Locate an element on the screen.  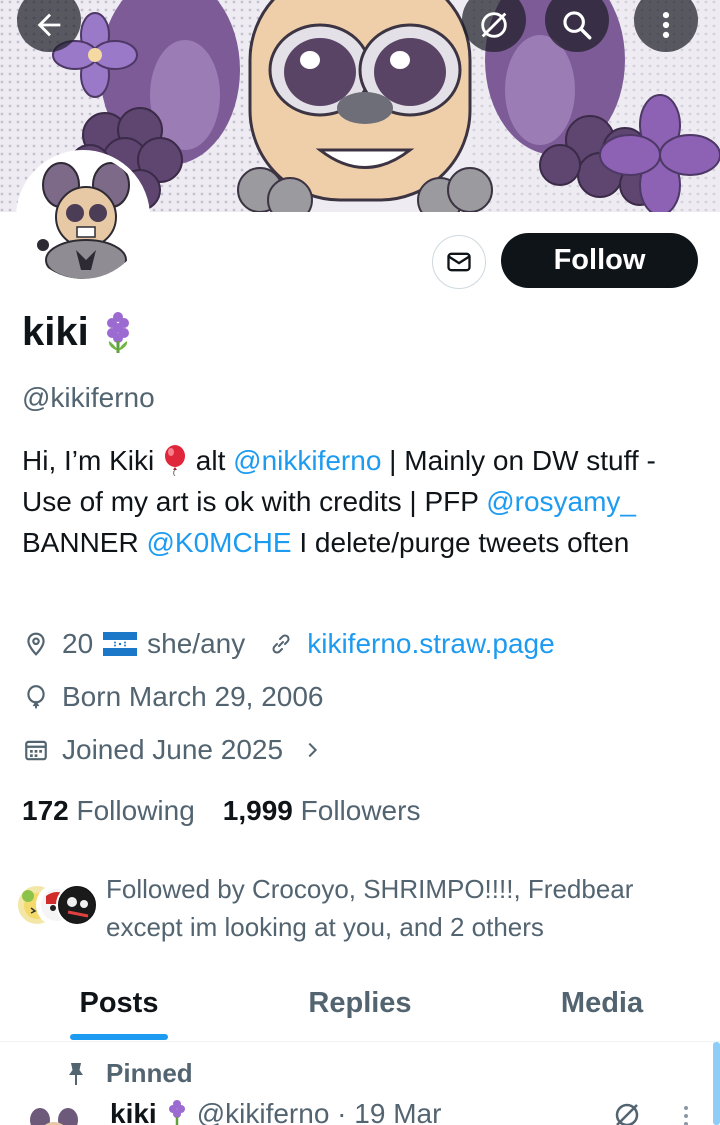
birthday-text: Born March 29, 2006 is located at coordinates (193, 696).